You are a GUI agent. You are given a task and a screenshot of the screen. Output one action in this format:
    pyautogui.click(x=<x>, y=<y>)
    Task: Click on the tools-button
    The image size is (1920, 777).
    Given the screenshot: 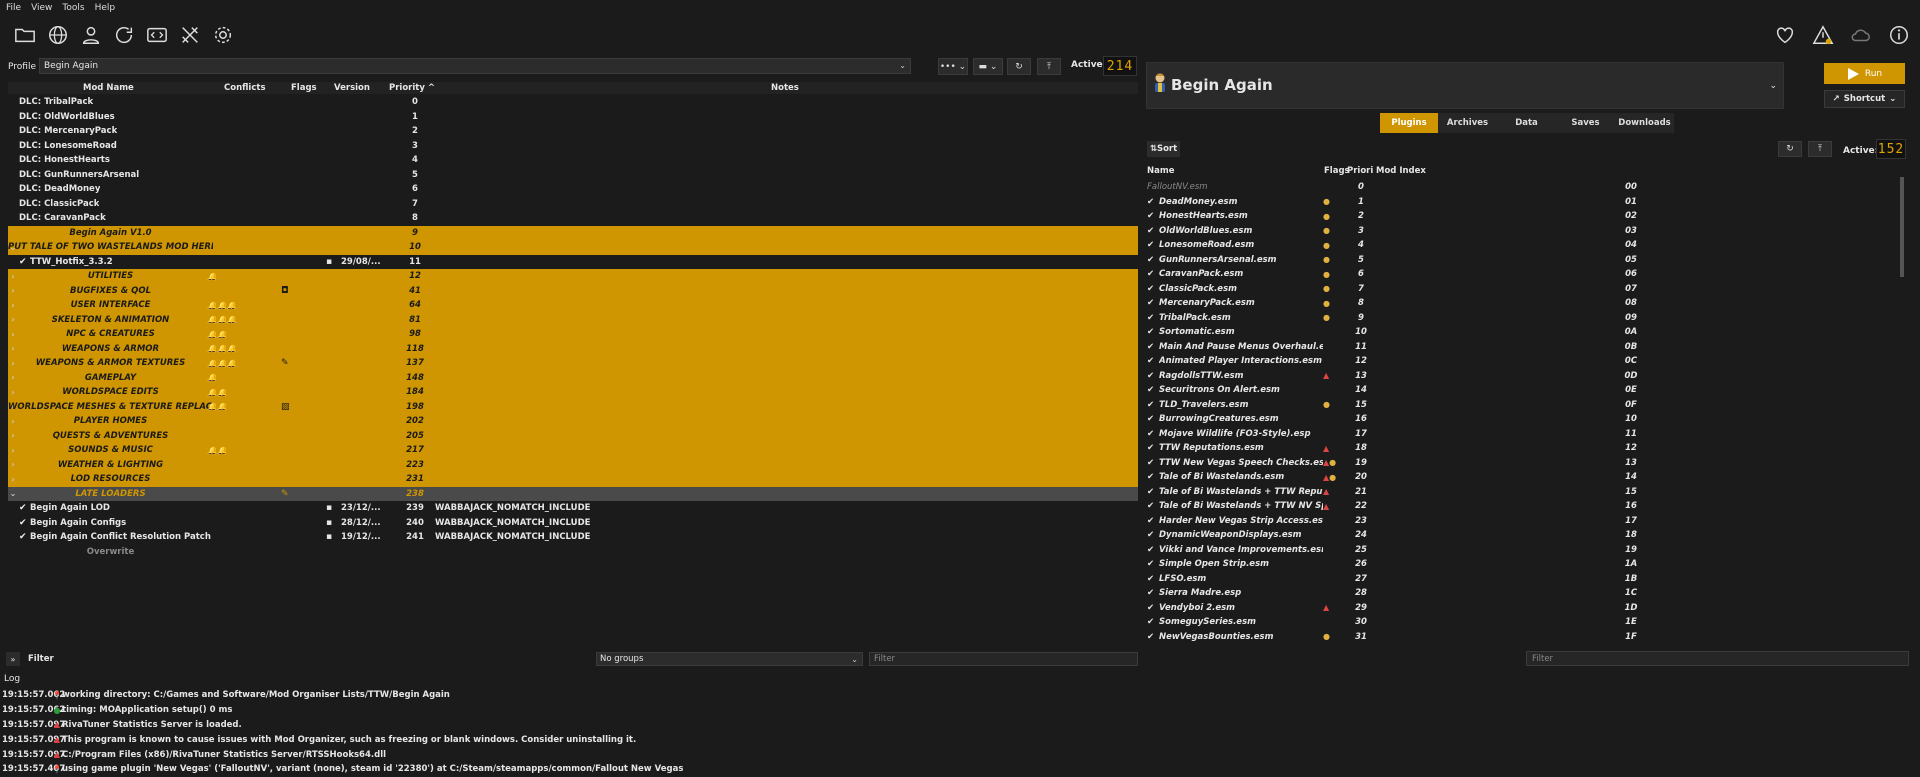 What is the action you would take?
    pyautogui.click(x=189, y=35)
    